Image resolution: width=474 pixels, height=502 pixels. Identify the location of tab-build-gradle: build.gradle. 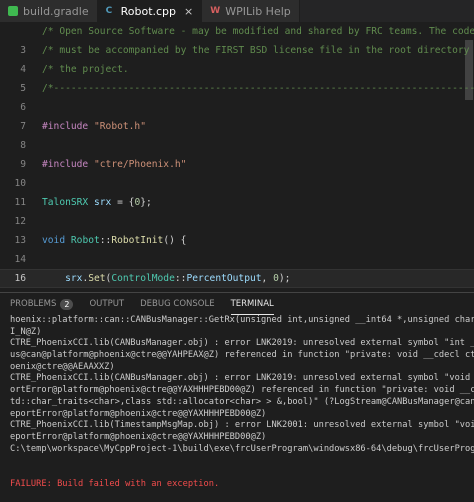
(49, 11).